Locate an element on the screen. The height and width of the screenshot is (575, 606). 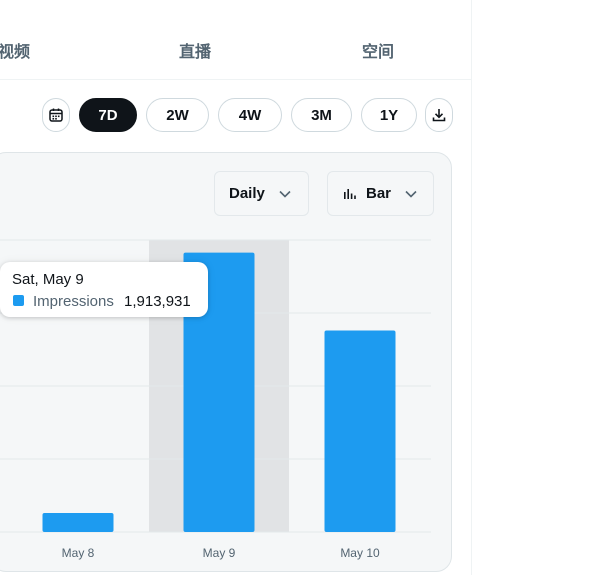
tooltip-value: 1,913,931 is located at coordinates (157, 301).